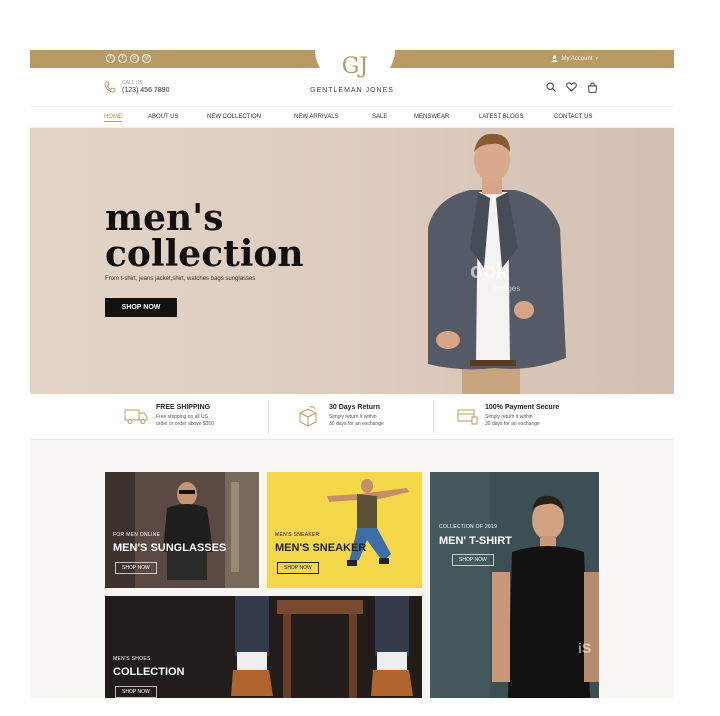 This screenshot has width=720, height=716. I want to click on cart-bag-icon, so click(592, 87).